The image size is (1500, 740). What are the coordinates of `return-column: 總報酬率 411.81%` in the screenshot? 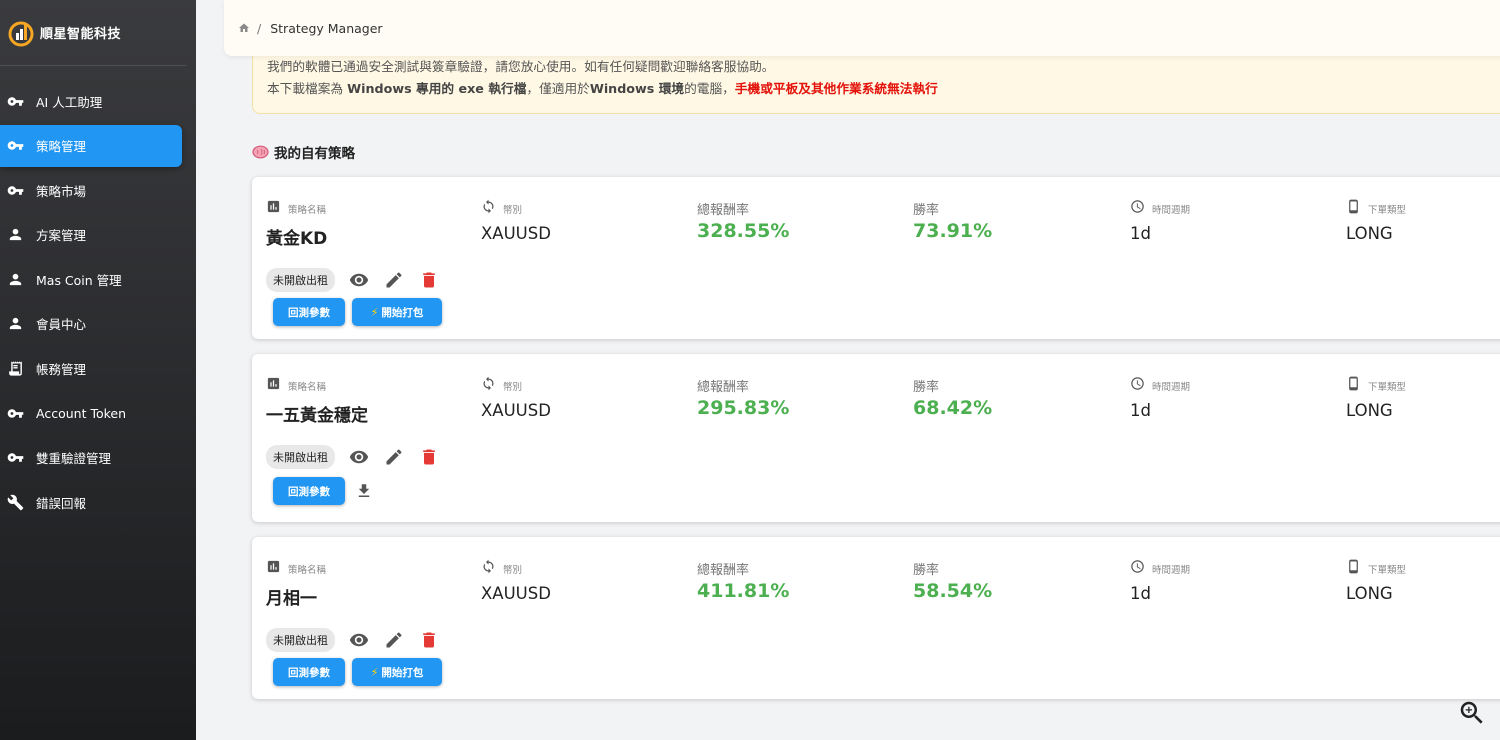 It's located at (743, 578).